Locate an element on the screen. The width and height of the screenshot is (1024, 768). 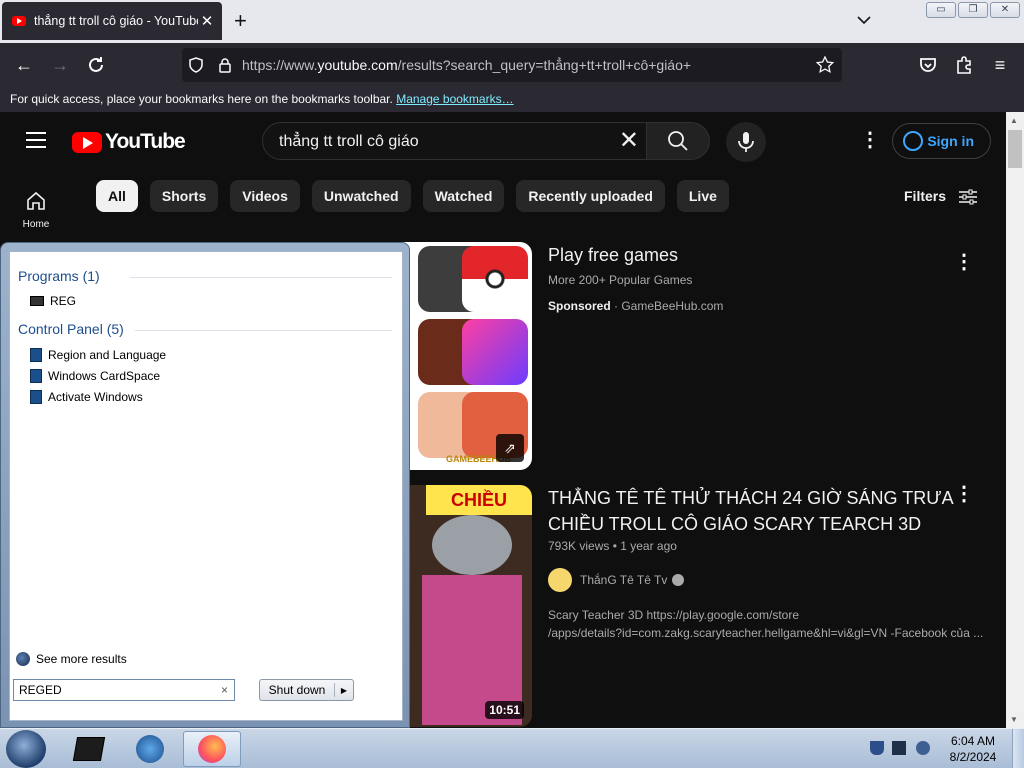
taskbar-app-firefox is located at coordinates (212, 749).